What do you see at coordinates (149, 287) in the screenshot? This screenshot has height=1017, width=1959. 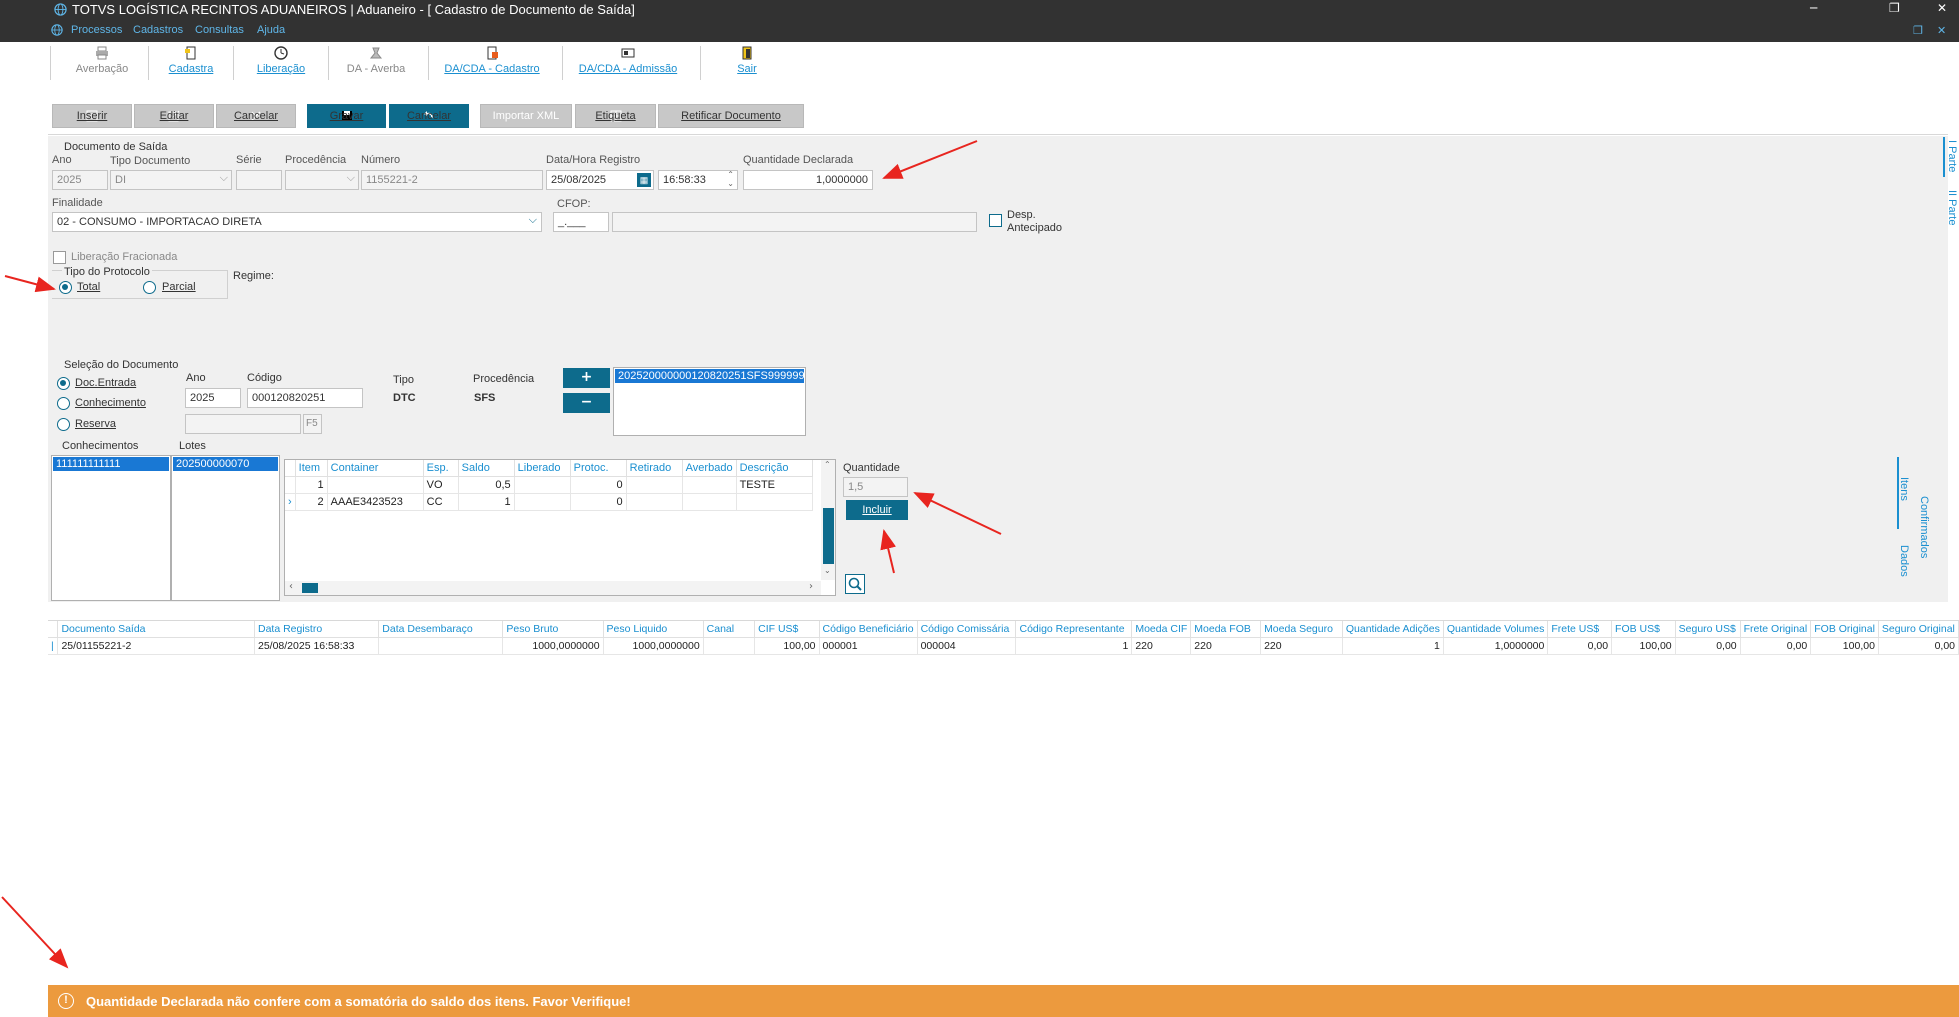 I see `protocolo-parcial-radio` at bounding box center [149, 287].